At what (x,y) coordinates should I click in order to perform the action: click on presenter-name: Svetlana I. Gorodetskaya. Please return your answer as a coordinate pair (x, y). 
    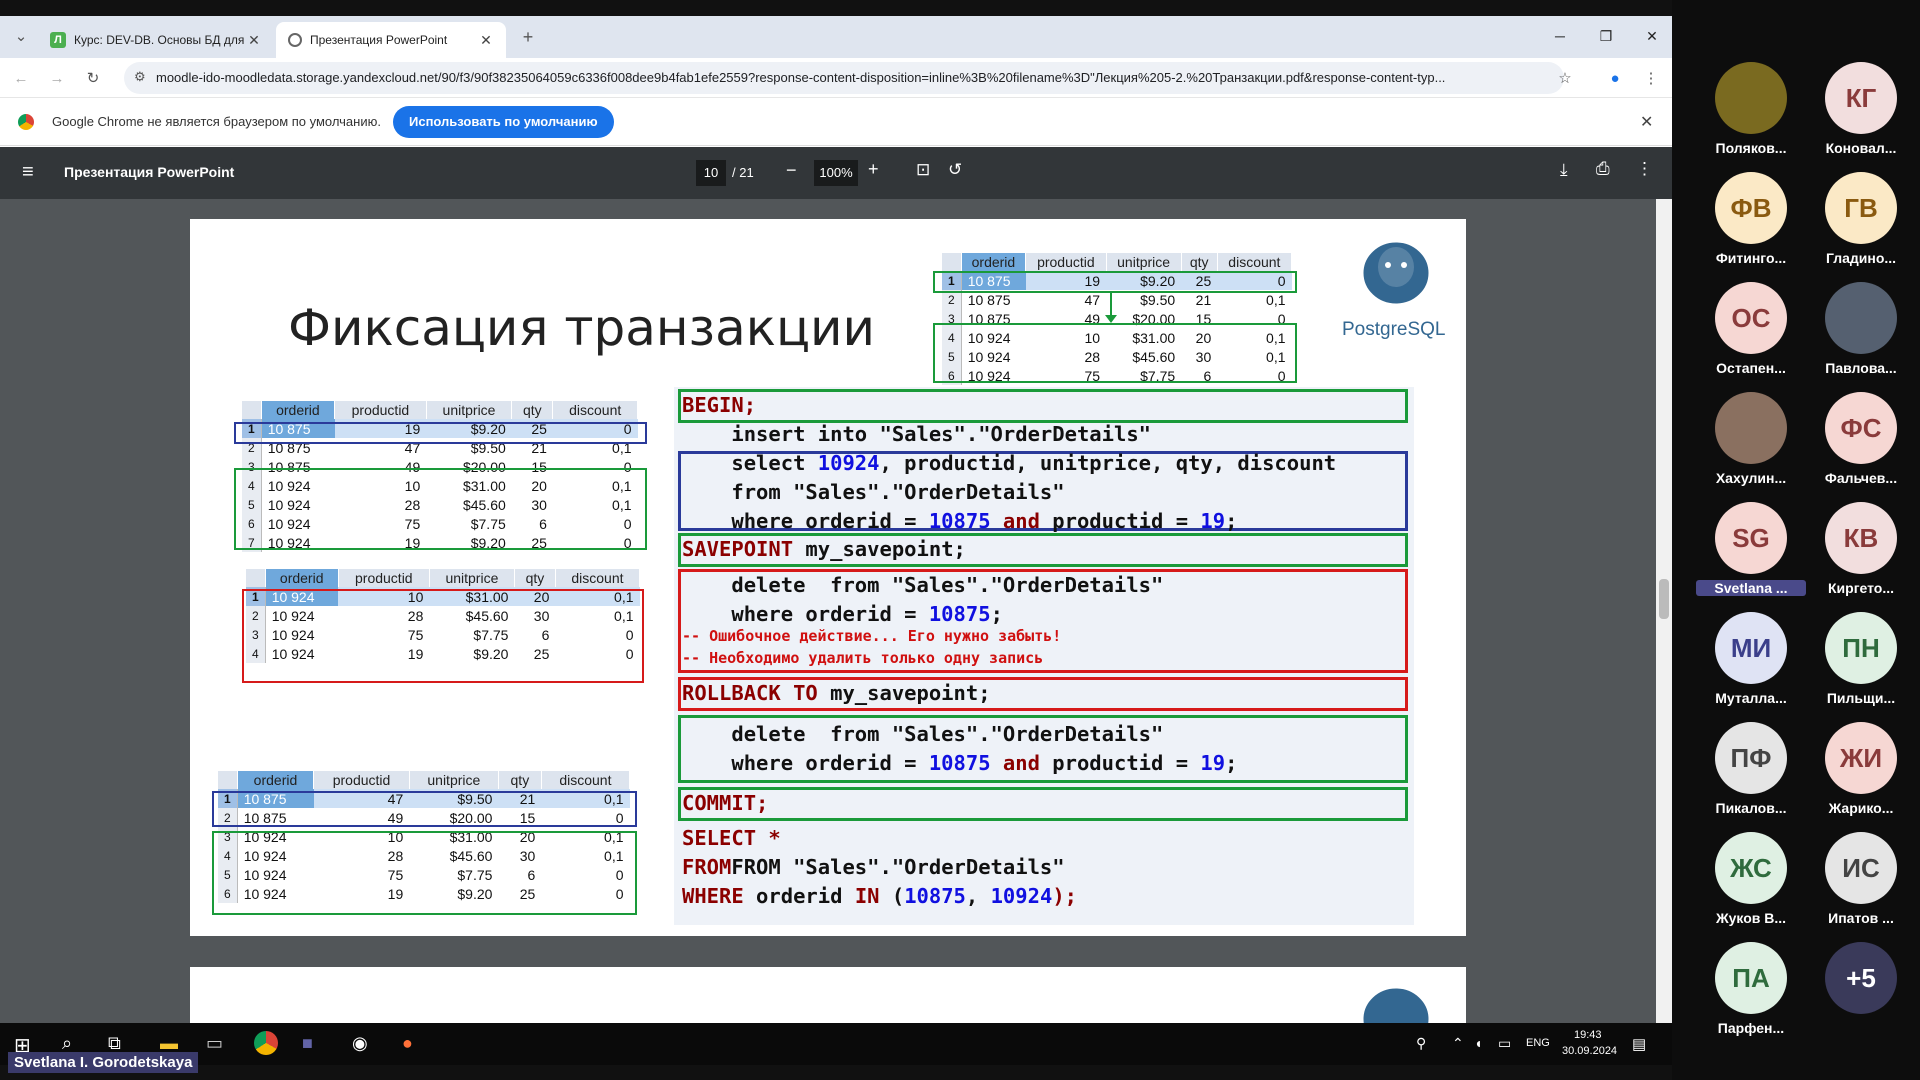
    Looking at the image, I should click on (103, 1062).